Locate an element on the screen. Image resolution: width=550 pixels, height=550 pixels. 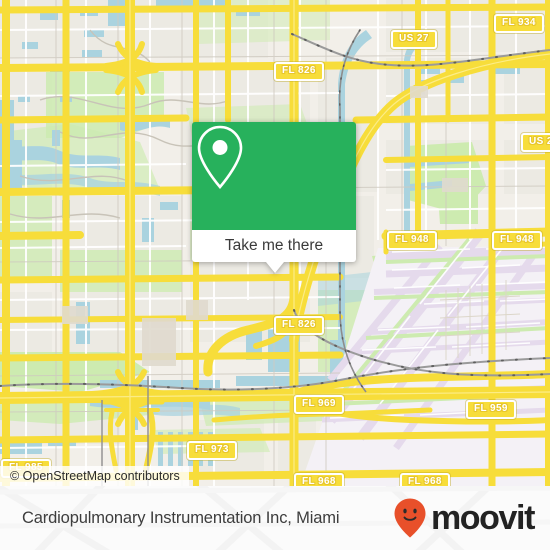
road-shield: FL 934 is located at coordinates (519, 23).